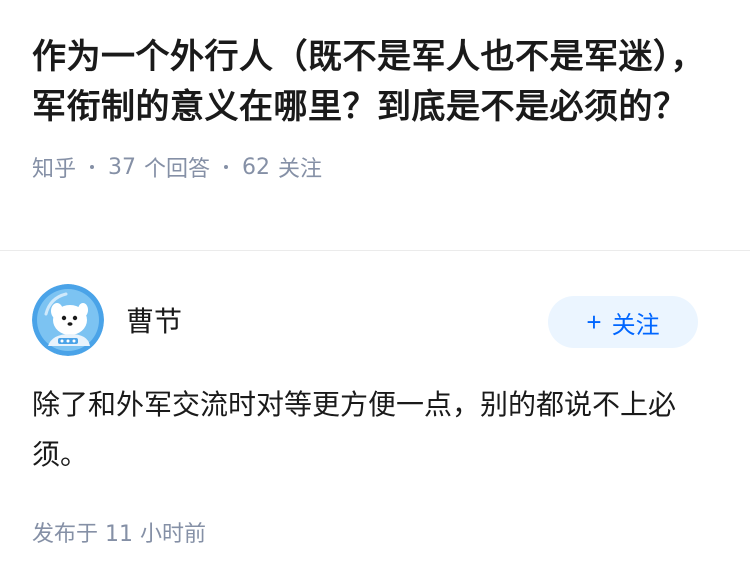  I want to click on dog-mascot-avatar-icon, so click(68, 320).